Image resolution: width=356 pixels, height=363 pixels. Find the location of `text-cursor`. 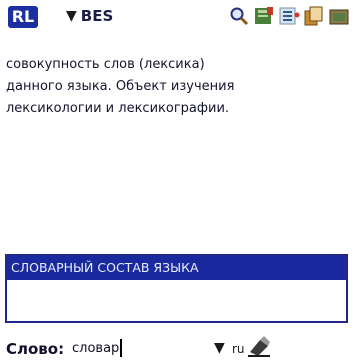

text-cursor is located at coordinates (121, 348).